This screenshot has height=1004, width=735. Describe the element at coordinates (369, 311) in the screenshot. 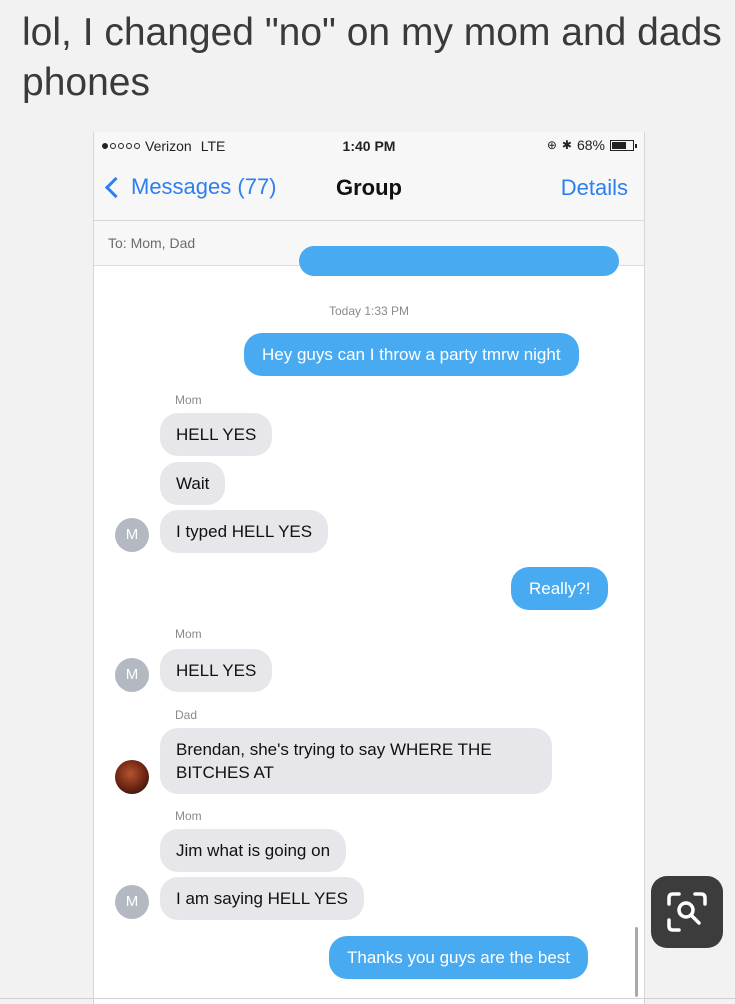

I see `thread-timestamp: Today 1:33 PM` at that location.